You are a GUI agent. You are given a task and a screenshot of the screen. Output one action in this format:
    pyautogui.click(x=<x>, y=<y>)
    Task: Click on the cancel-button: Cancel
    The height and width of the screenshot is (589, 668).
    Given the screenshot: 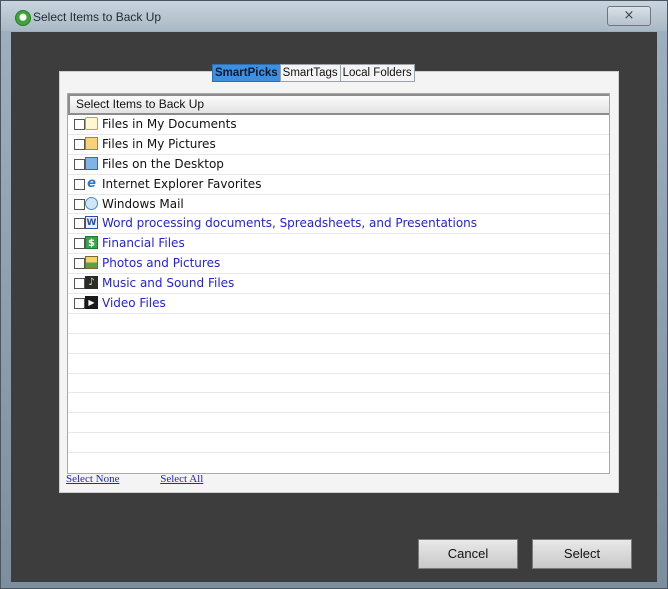 What is the action you would take?
    pyautogui.click(x=468, y=554)
    